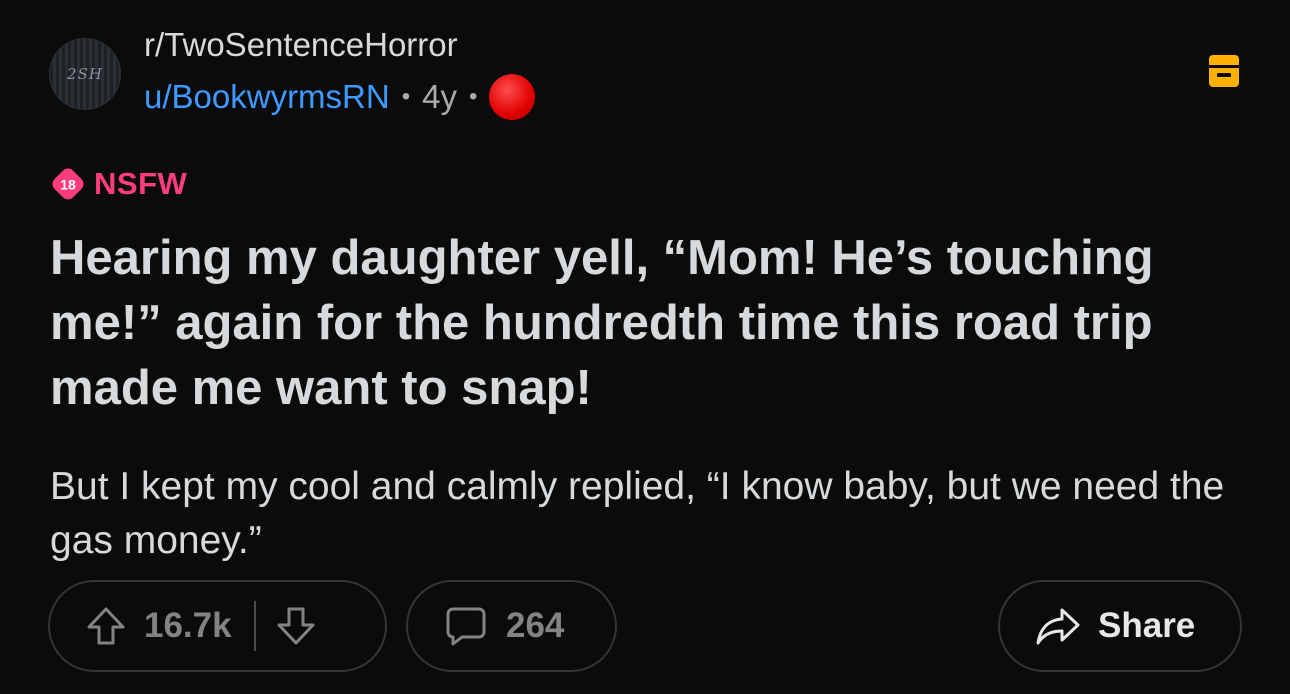 The height and width of the screenshot is (694, 1290). What do you see at coordinates (188, 625) in the screenshot?
I see `vote-score: 16.7k` at bounding box center [188, 625].